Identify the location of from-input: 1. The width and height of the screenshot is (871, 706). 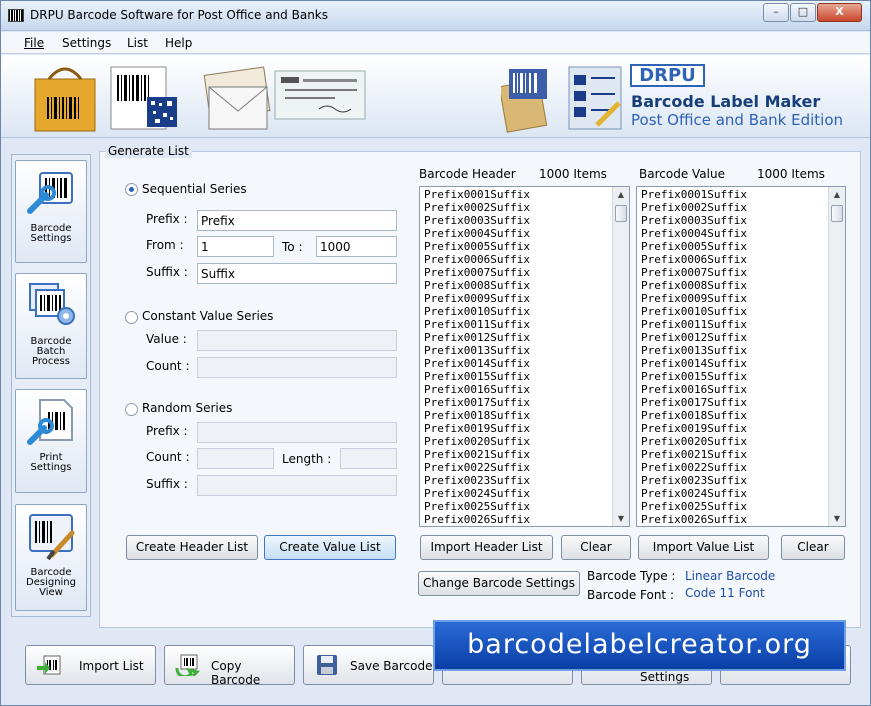
(235, 246).